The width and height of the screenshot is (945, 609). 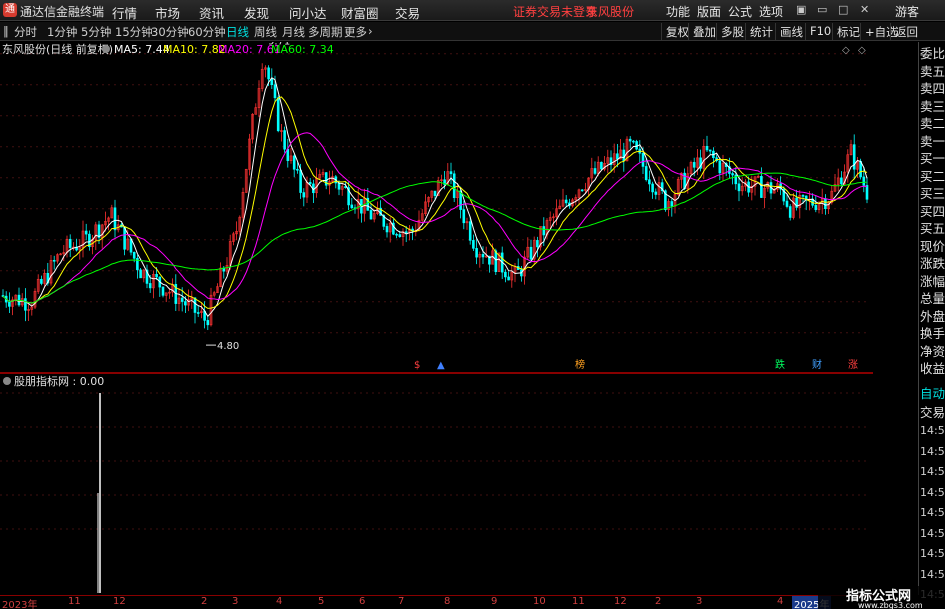 I want to click on statistics-button: 统计, so click(x=761, y=31).